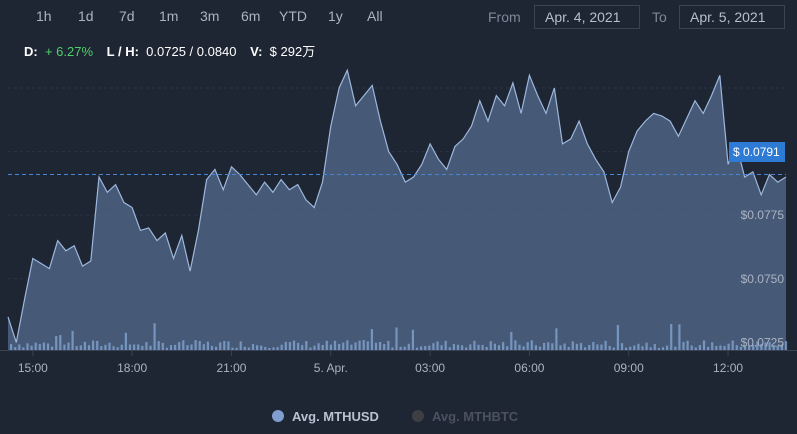 Image resolution: width=797 pixels, height=434 pixels. I want to click on change-label: D:, so click(31, 51).